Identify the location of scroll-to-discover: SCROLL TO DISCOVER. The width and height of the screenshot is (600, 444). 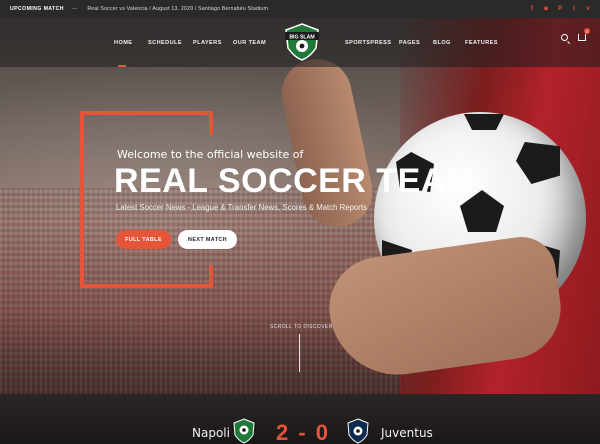
(301, 327).